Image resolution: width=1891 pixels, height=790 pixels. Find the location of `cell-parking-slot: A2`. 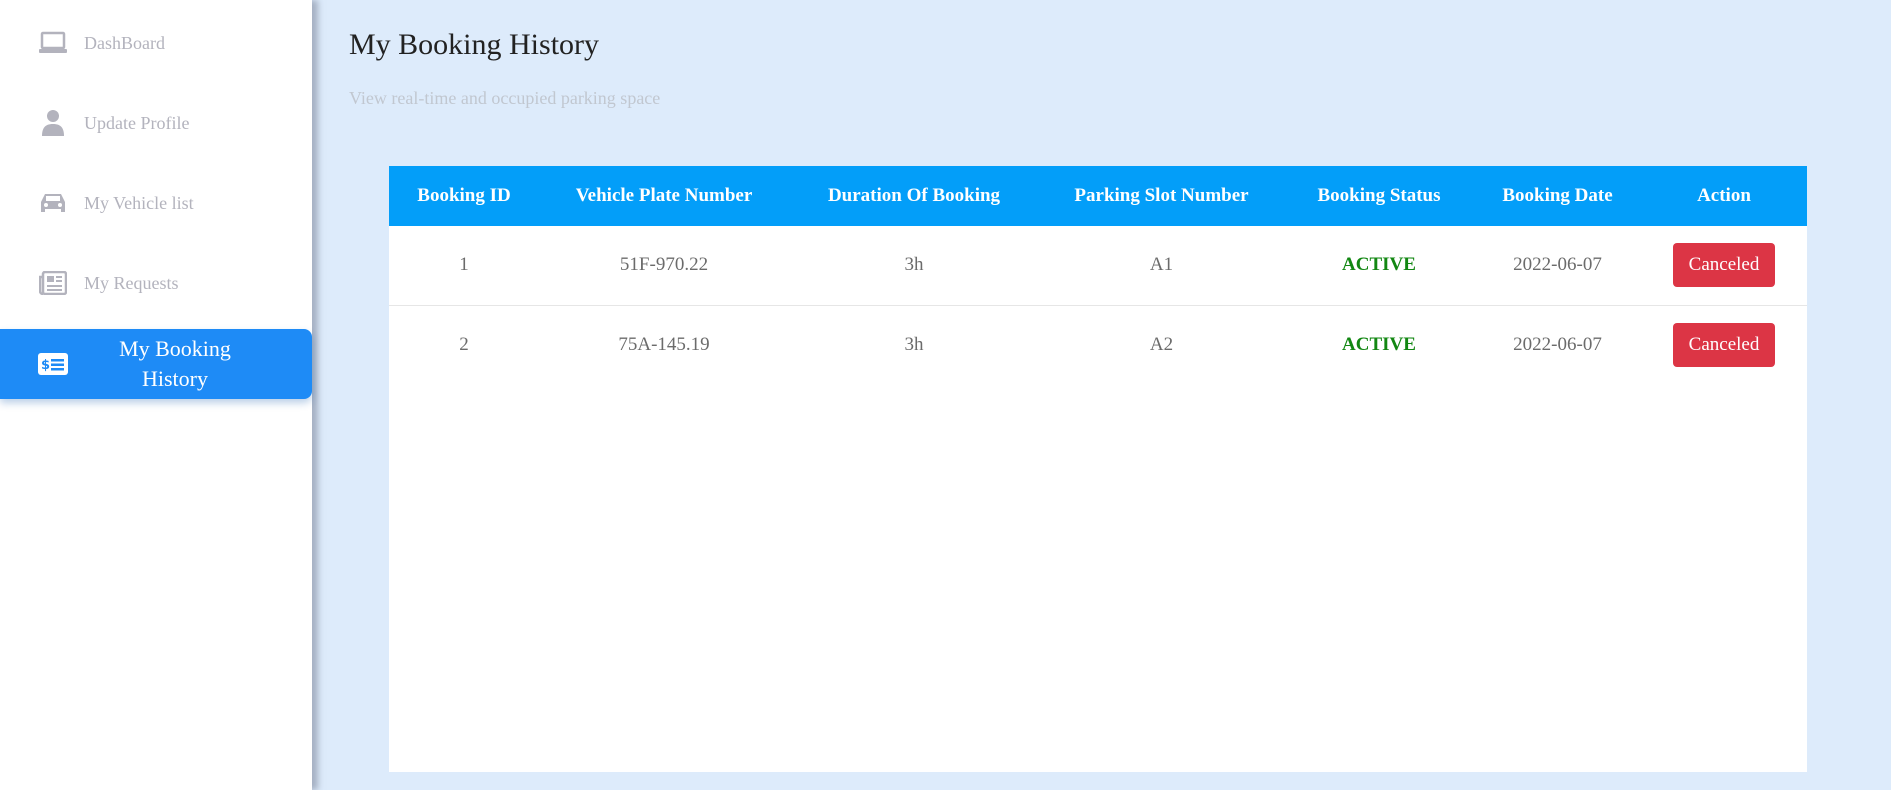

cell-parking-slot: A2 is located at coordinates (1161, 344).